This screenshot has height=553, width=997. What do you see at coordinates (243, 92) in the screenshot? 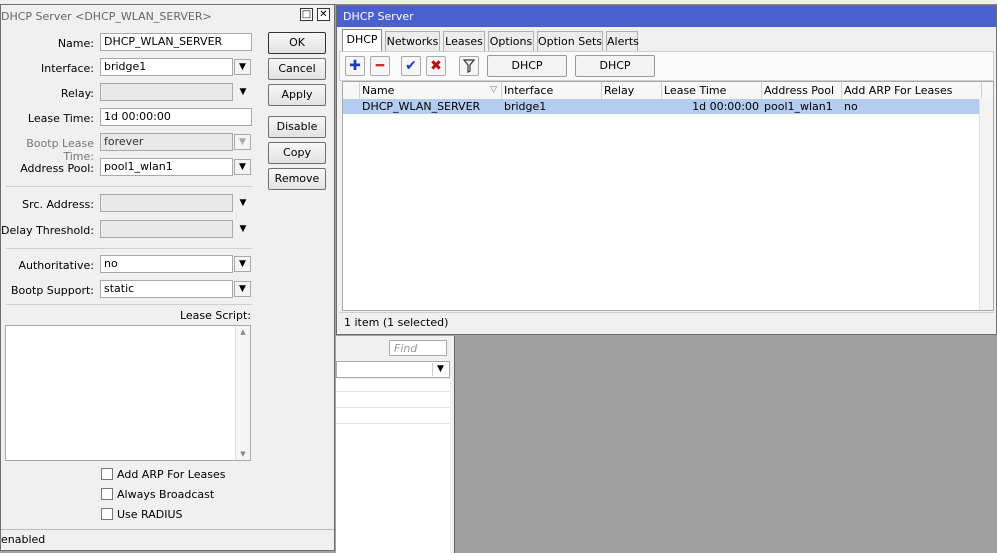
I see `relay-dropdown-icon: ▼` at bounding box center [243, 92].